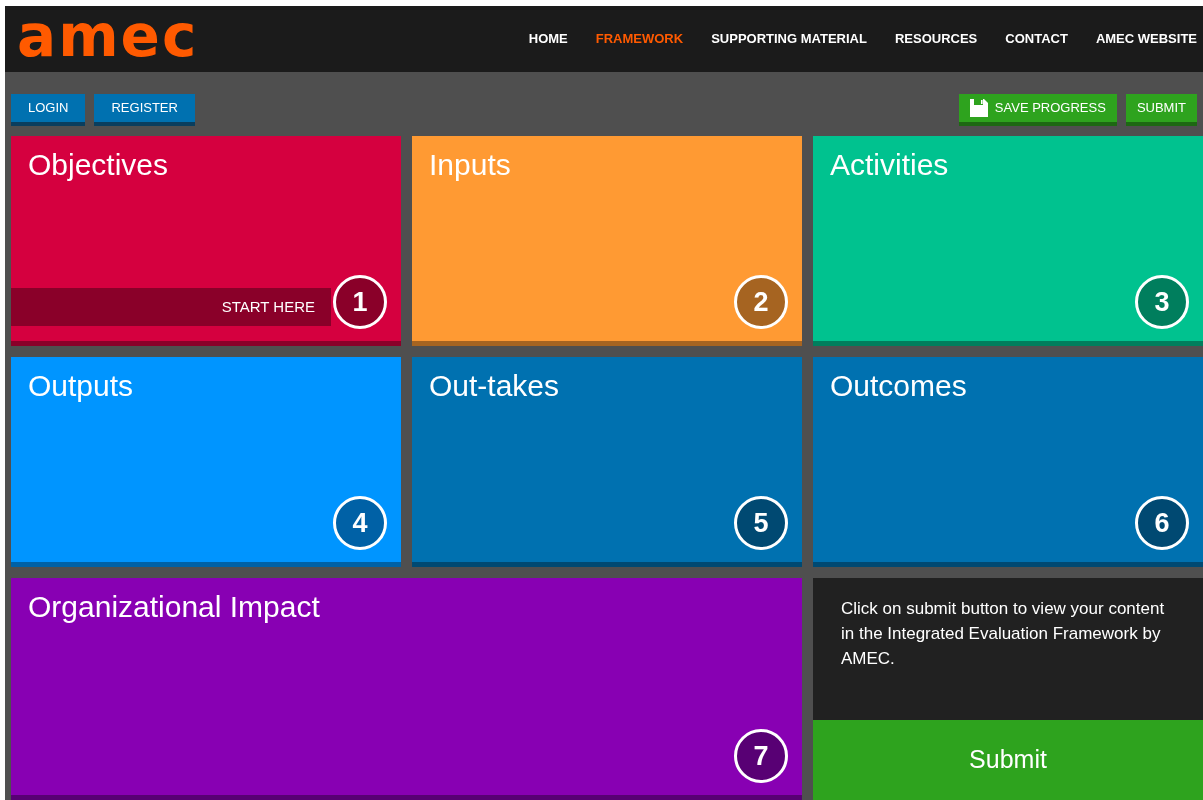 Image resolution: width=1203 pixels, height=800 pixels. I want to click on step-number: 6, so click(1162, 523).